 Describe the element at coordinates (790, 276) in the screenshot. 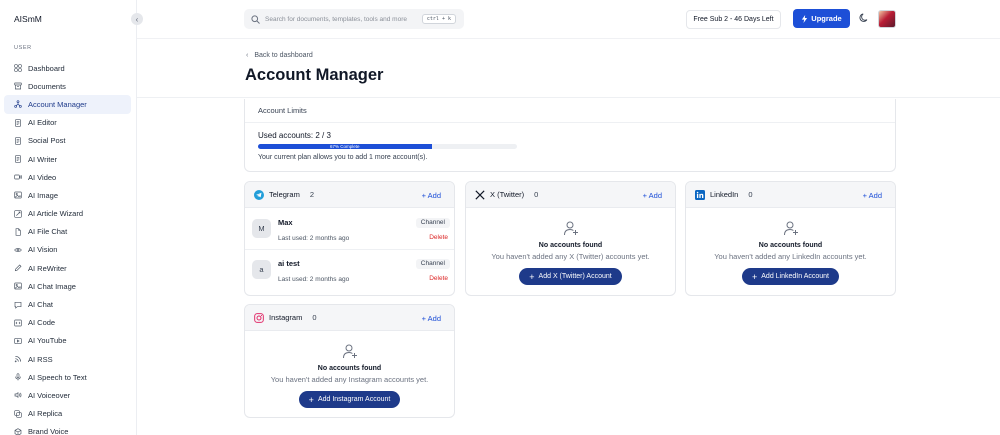

I see `add-linkedin-account-button: + Add LinkedIn Account` at that location.